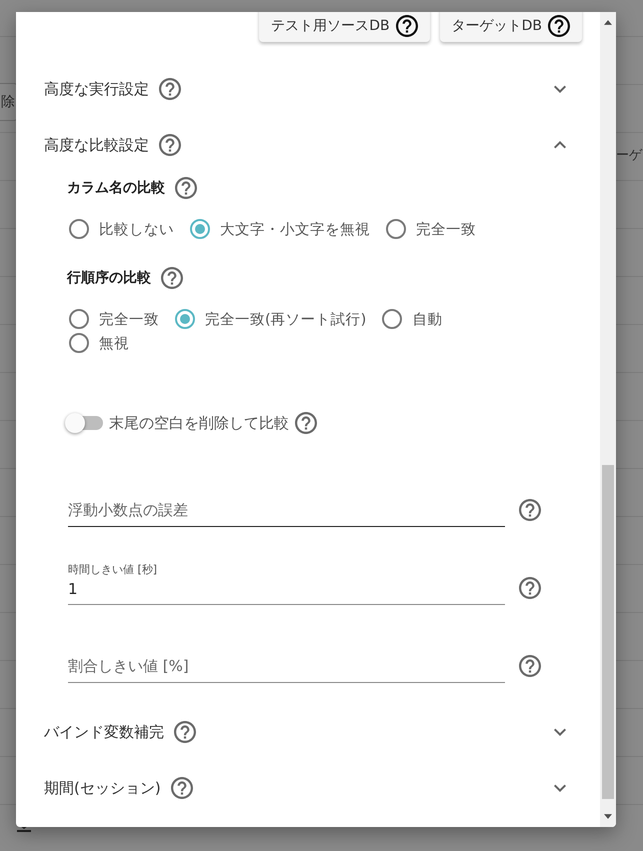 This screenshot has height=851, width=643. I want to click on toggle-label: 末尾の空白を削除して比較, so click(199, 423).